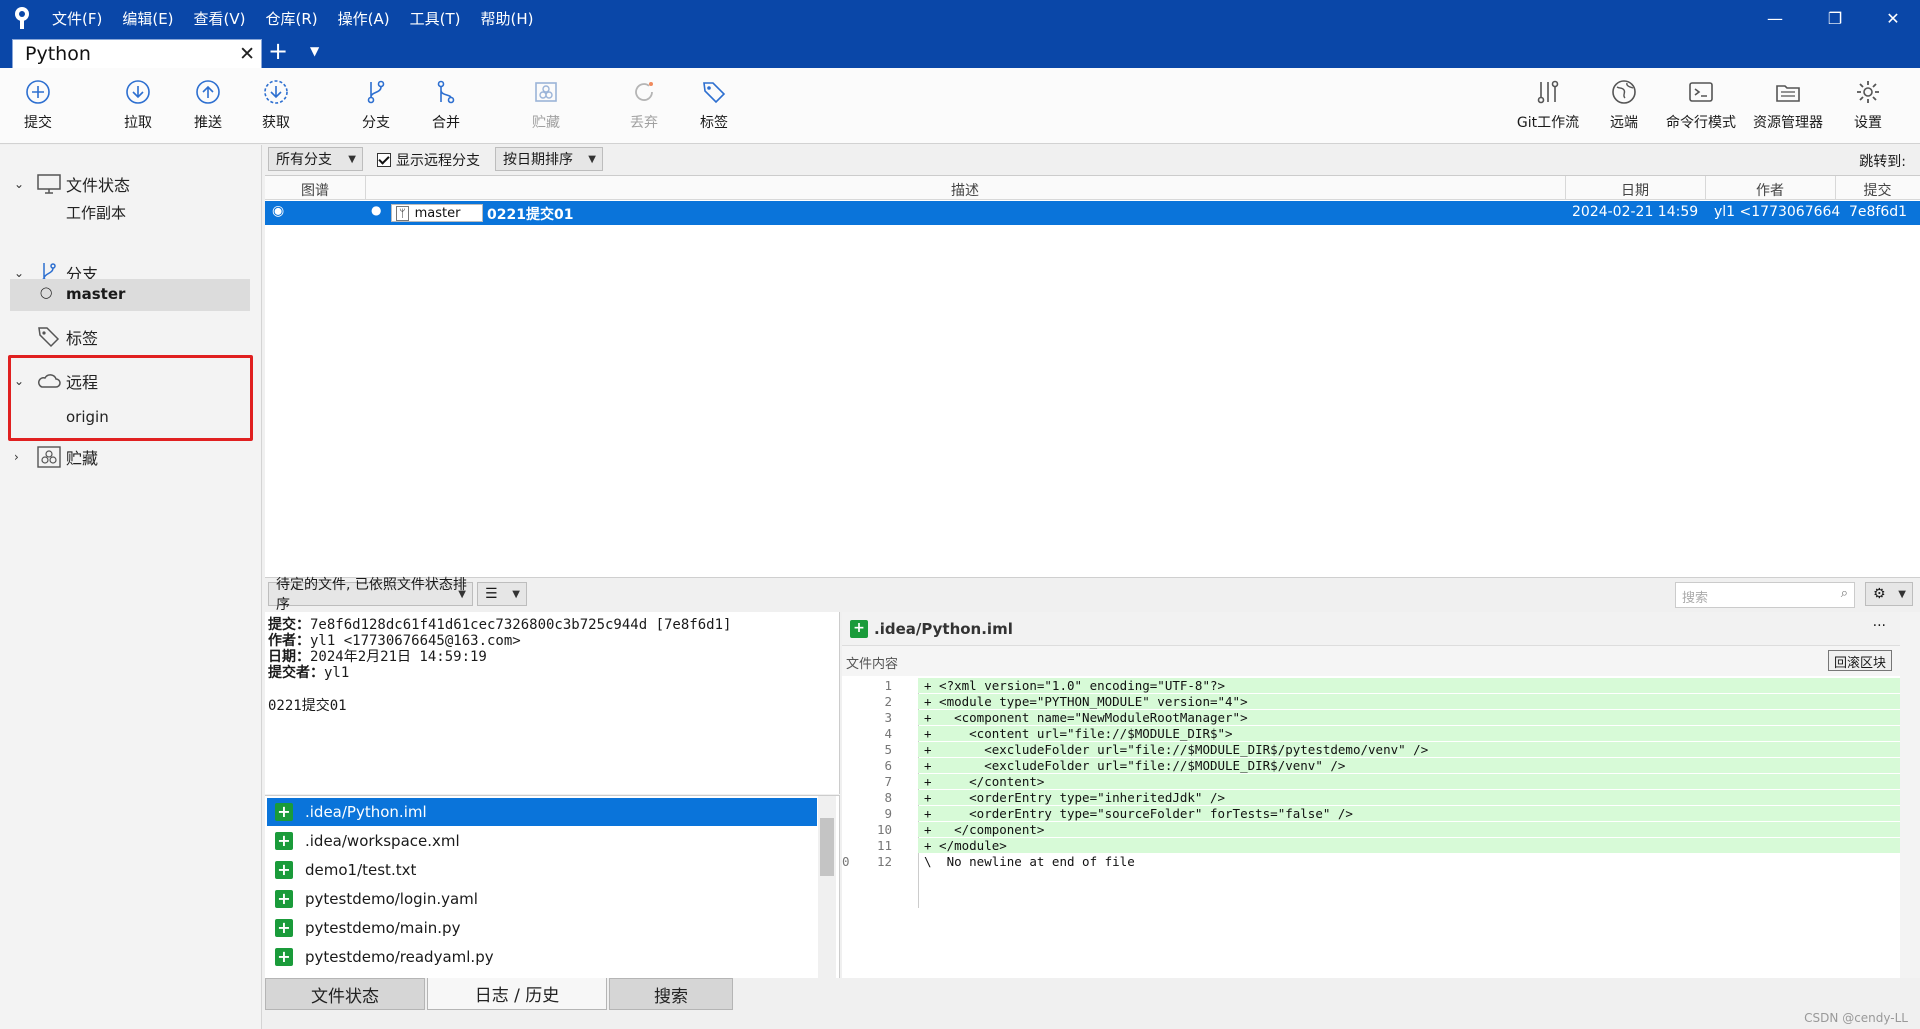 The image size is (1920, 1029). Describe the element at coordinates (131, 212) in the screenshot. I see `sidebar-item-working-copy: 工作副本` at that location.